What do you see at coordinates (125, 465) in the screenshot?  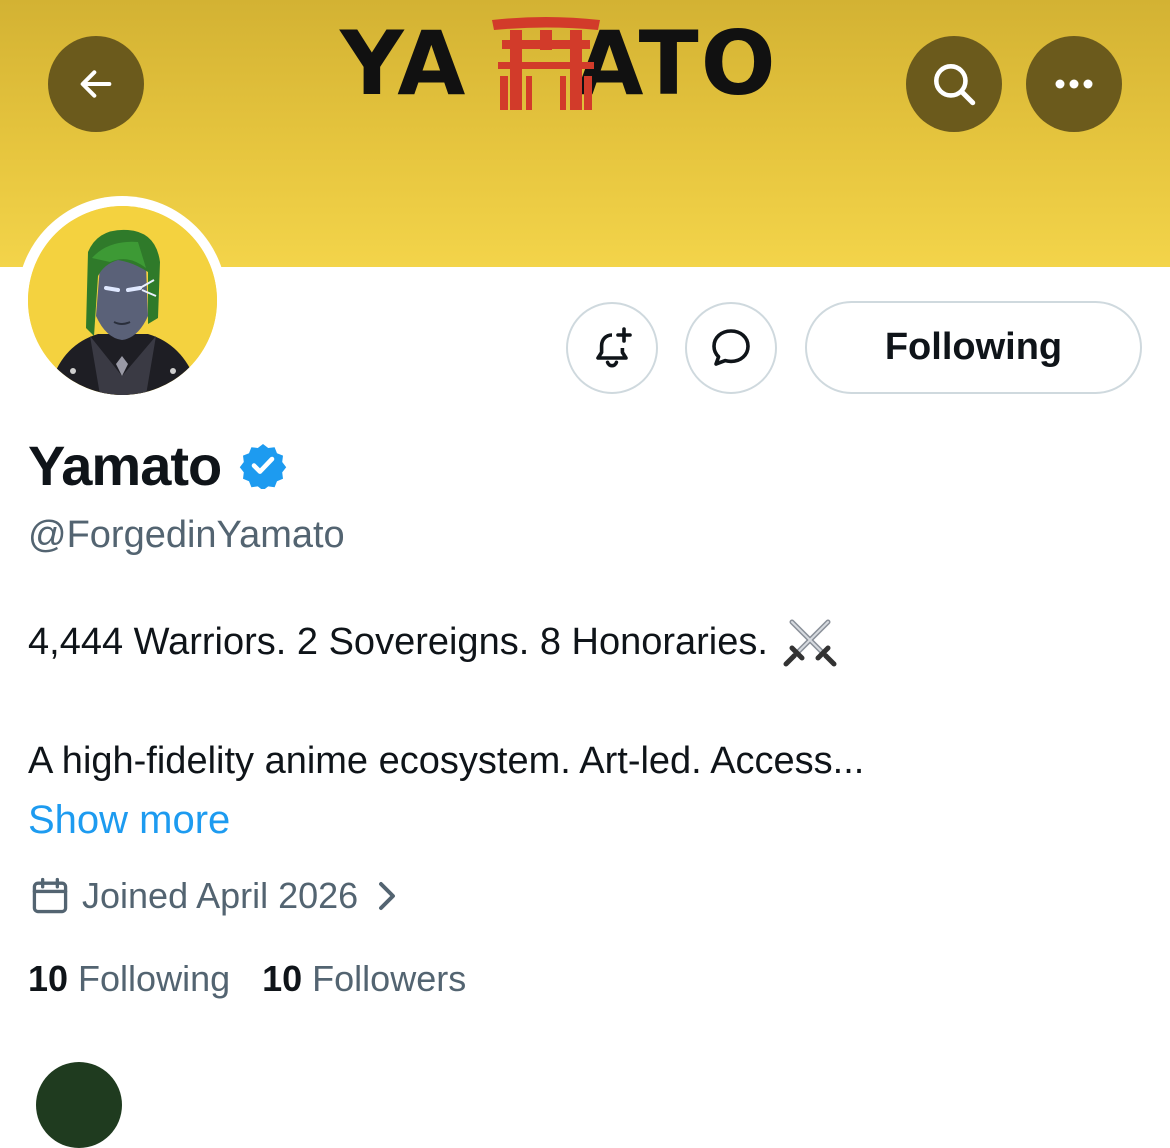 I see `display-name-text: Yamato` at bounding box center [125, 465].